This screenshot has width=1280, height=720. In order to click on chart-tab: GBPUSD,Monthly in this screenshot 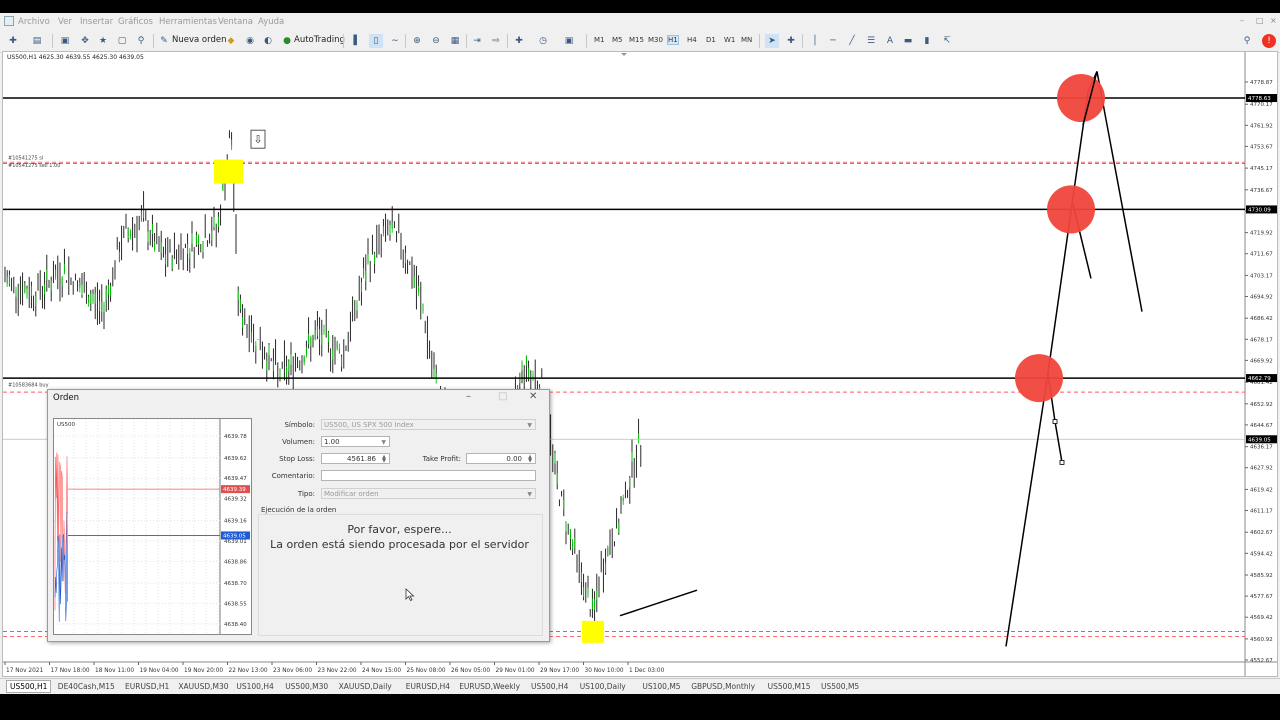, I will do `click(723, 686)`.